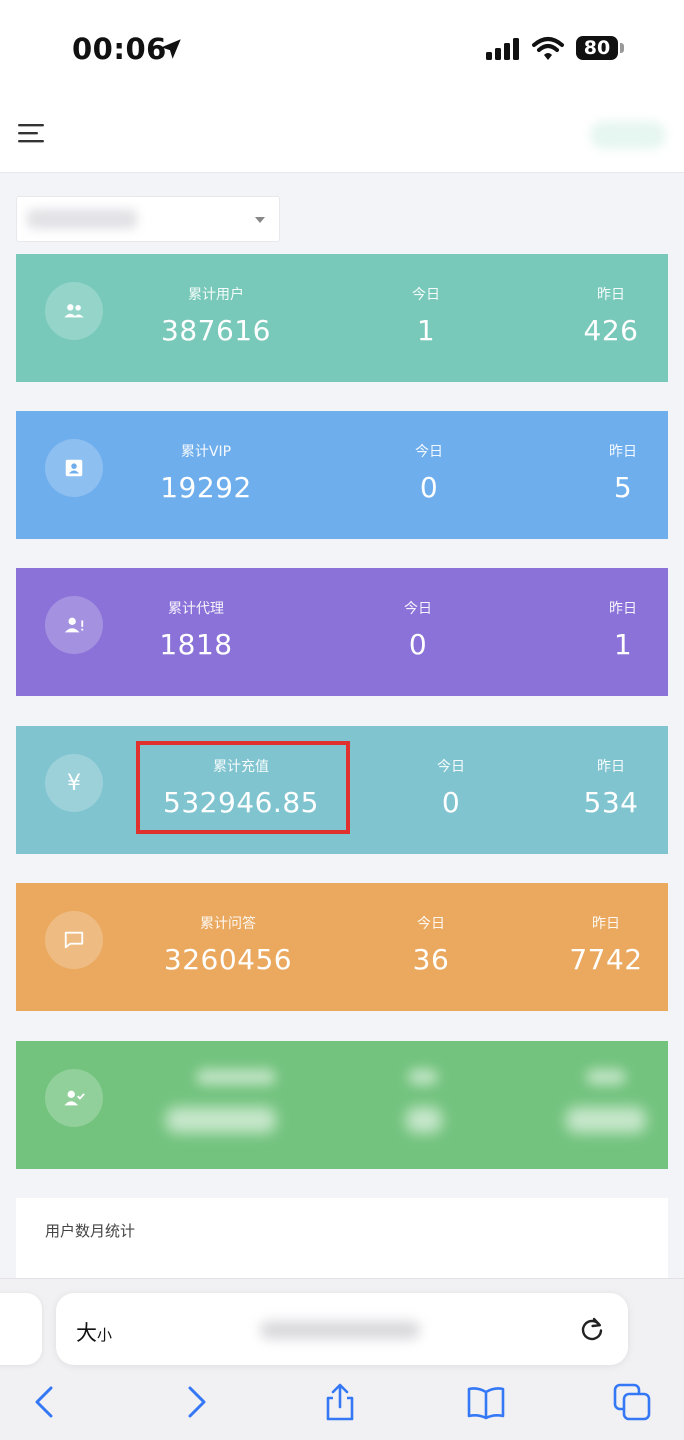  I want to click on chat-icon, so click(74, 940).